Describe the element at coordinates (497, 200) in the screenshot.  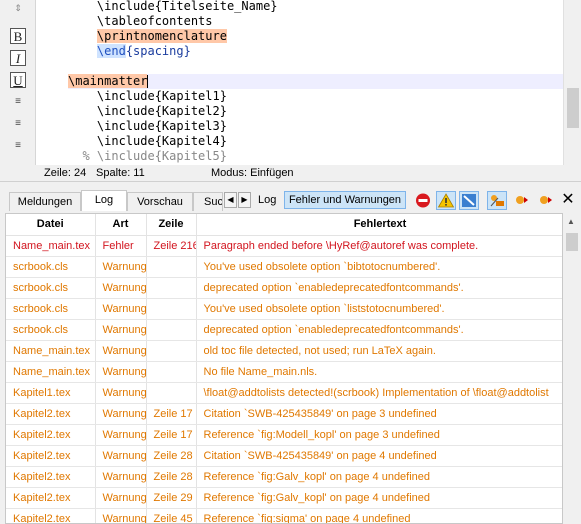
I see `highlight-toggle-icon` at that location.